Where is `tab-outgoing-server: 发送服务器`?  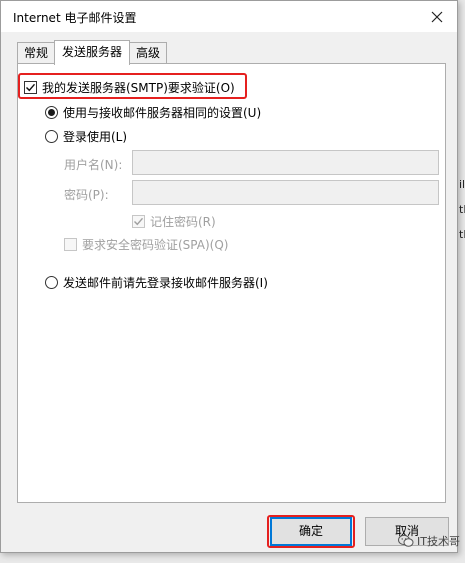 tab-outgoing-server: 发送服务器 is located at coordinates (92, 52).